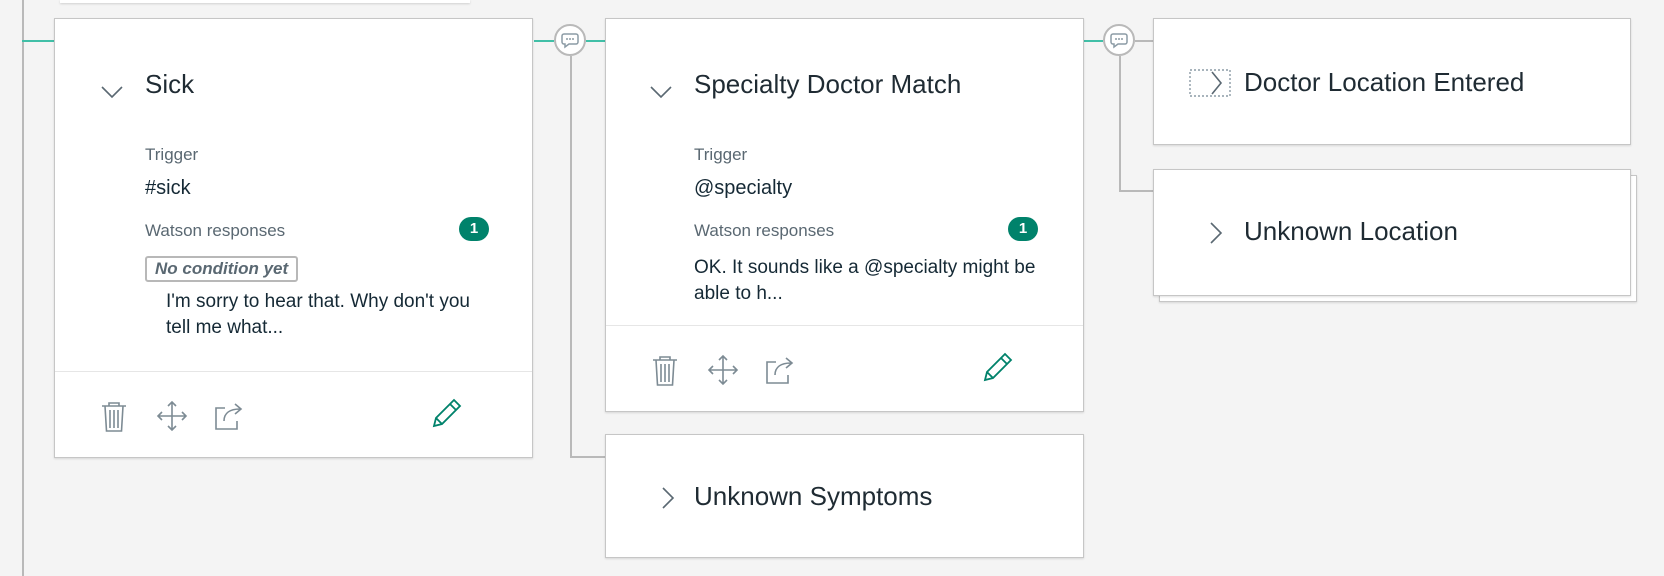 Image resolution: width=1664 pixels, height=576 pixels. Describe the element at coordinates (222, 269) in the screenshot. I see `condition-tag: No condition yet` at that location.